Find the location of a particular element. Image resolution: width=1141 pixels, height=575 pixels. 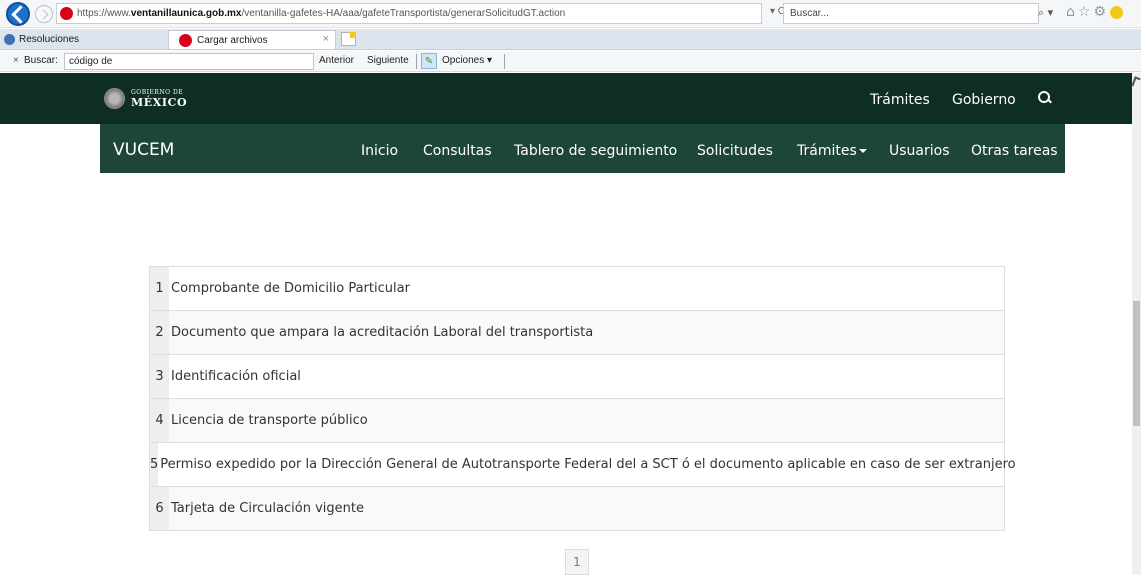

gob-header: GOBIERNO DE MÉXICO Trámites Gobierno is located at coordinates (566, 98).